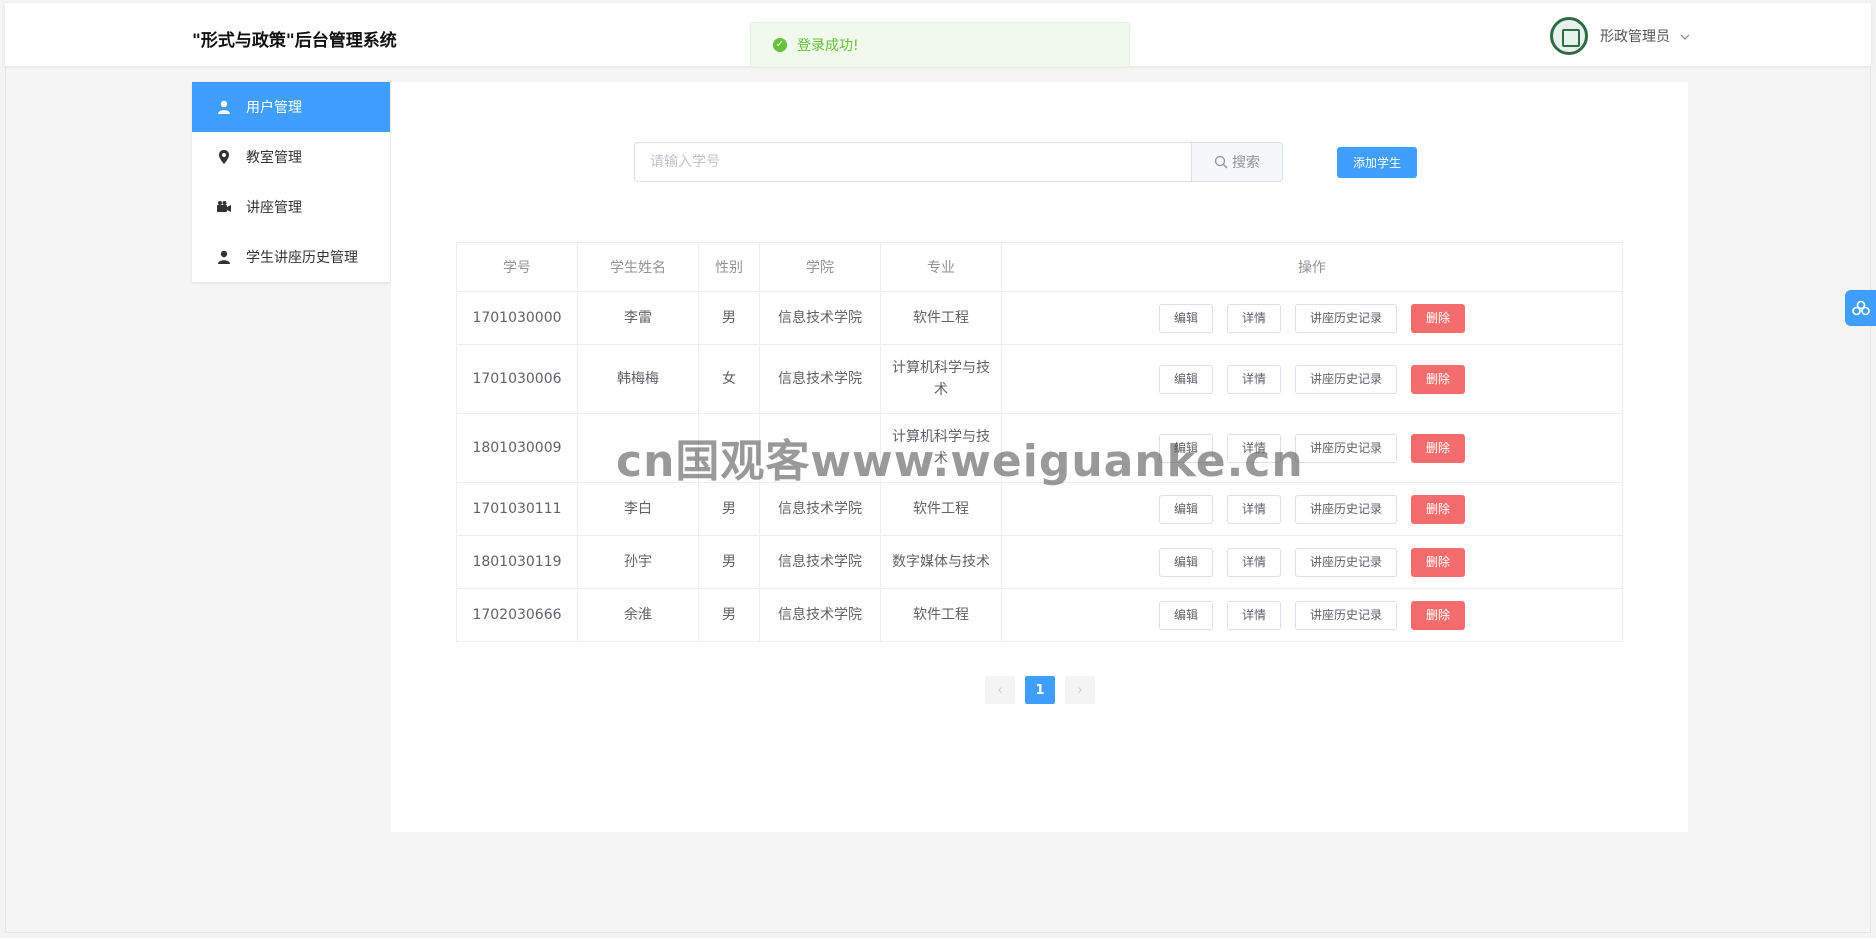 The width and height of the screenshot is (1876, 938). What do you see at coordinates (1377, 162) in the screenshot?
I see `add-student-button: 添加学生` at bounding box center [1377, 162].